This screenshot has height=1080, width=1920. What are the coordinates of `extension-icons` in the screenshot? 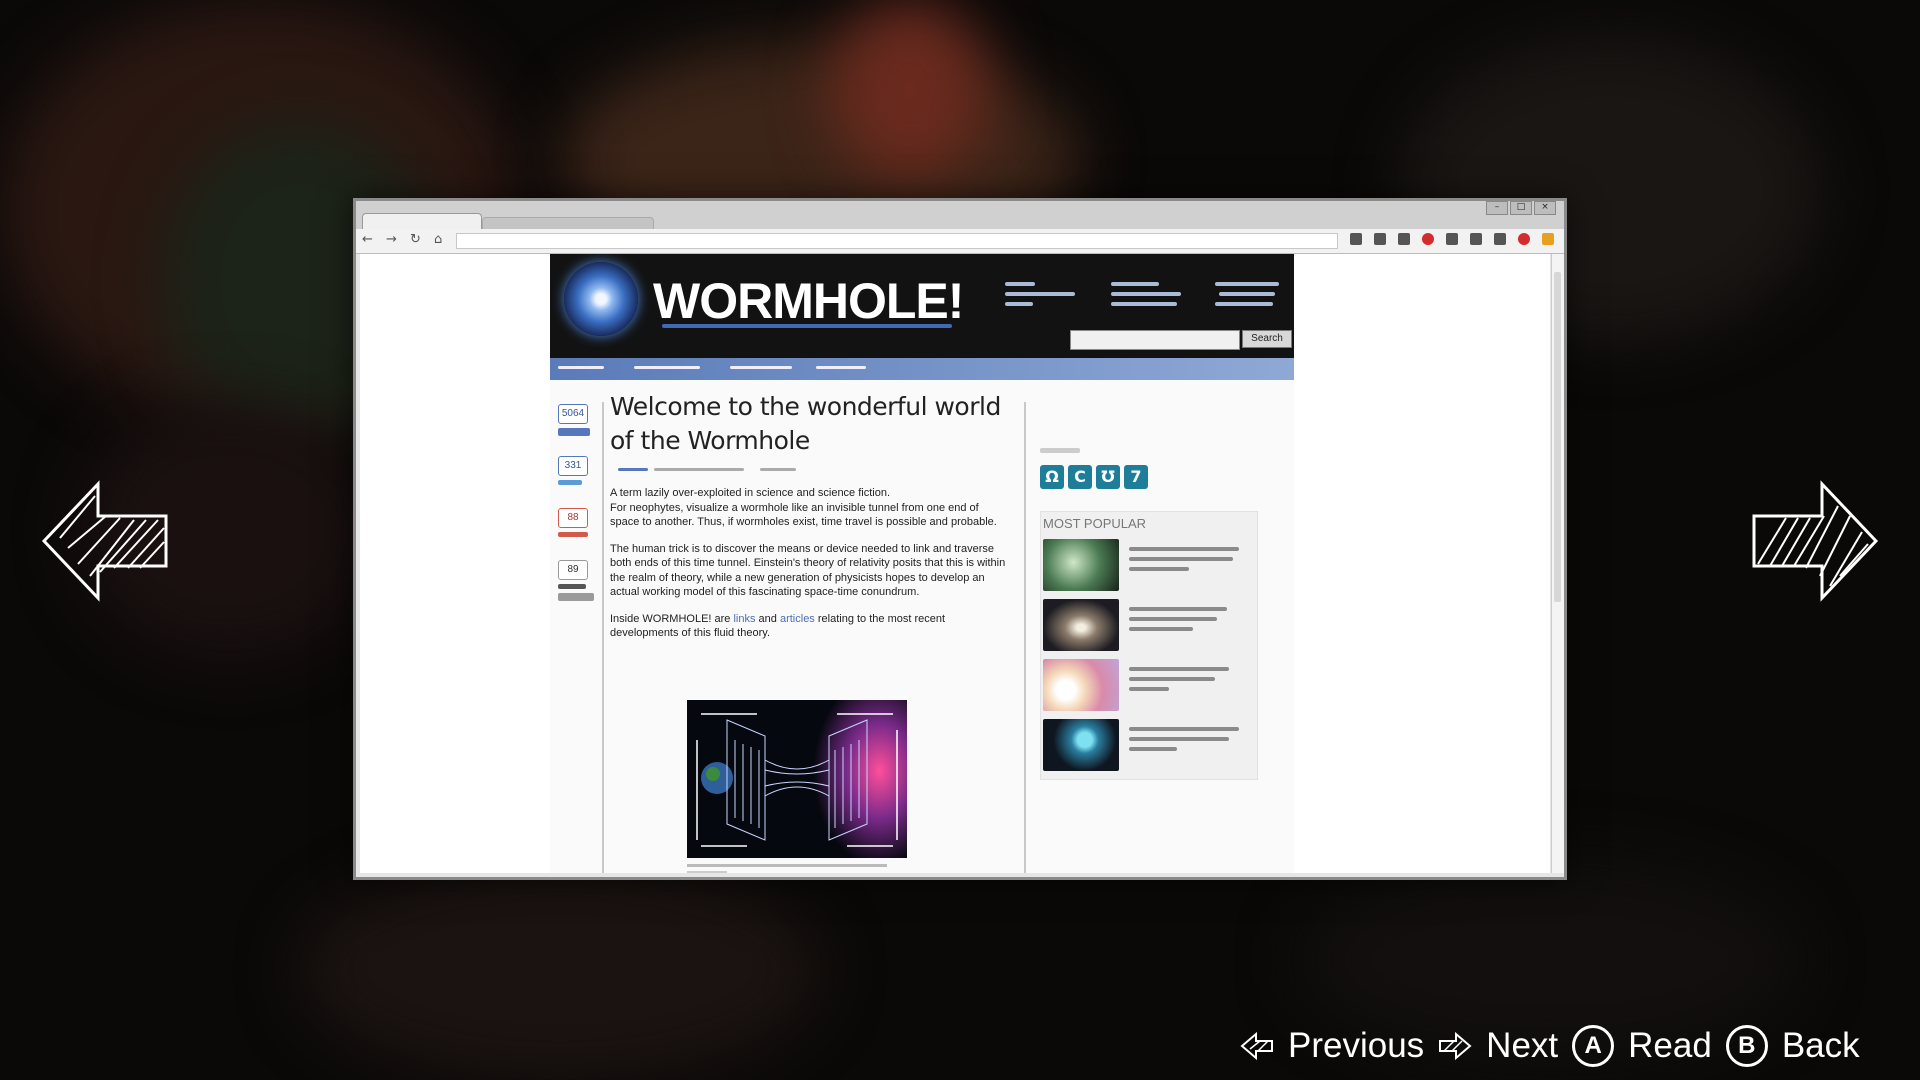 It's located at (1452, 239).